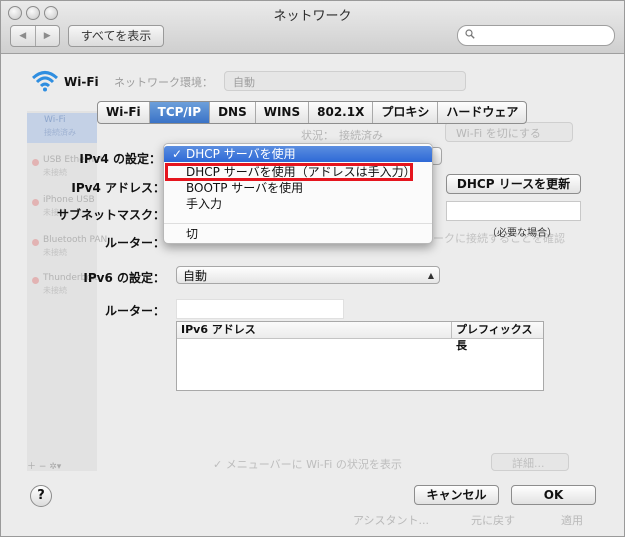 The height and width of the screenshot is (537, 625). I want to click on ipv4-address-label: IPv4 アドレス：, so click(118, 188).